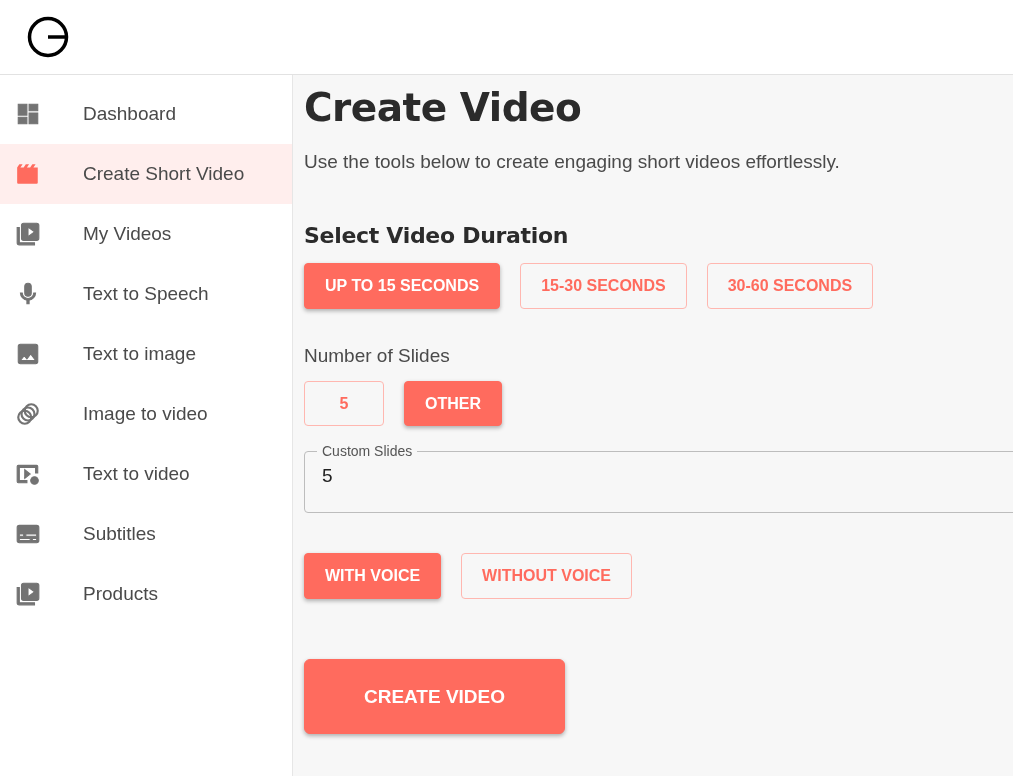 The height and width of the screenshot is (776, 1013). What do you see at coordinates (146, 354) in the screenshot?
I see `sidebar-item: Text to image` at bounding box center [146, 354].